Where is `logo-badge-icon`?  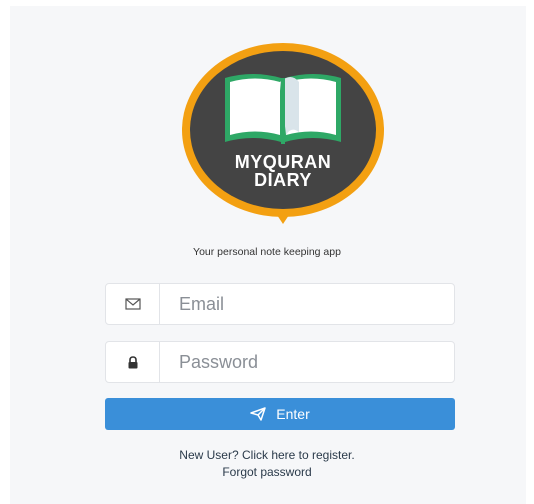 logo-badge-icon is located at coordinates (283, 133).